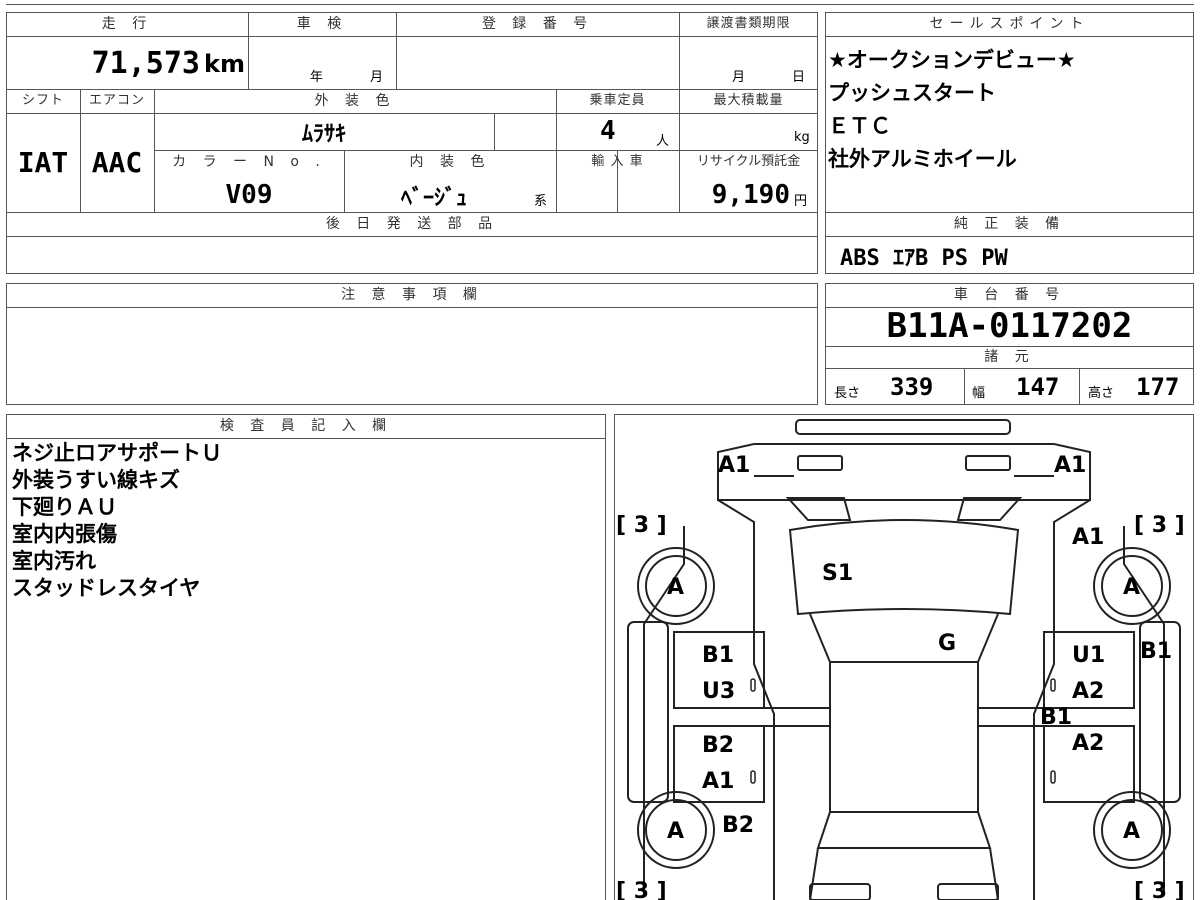 Image resolution: width=1200 pixels, height=900 pixels. Describe the element at coordinates (433, 198) in the screenshot. I see `interior-color-value: ﾍﾞｰｼﾞｭ` at that location.